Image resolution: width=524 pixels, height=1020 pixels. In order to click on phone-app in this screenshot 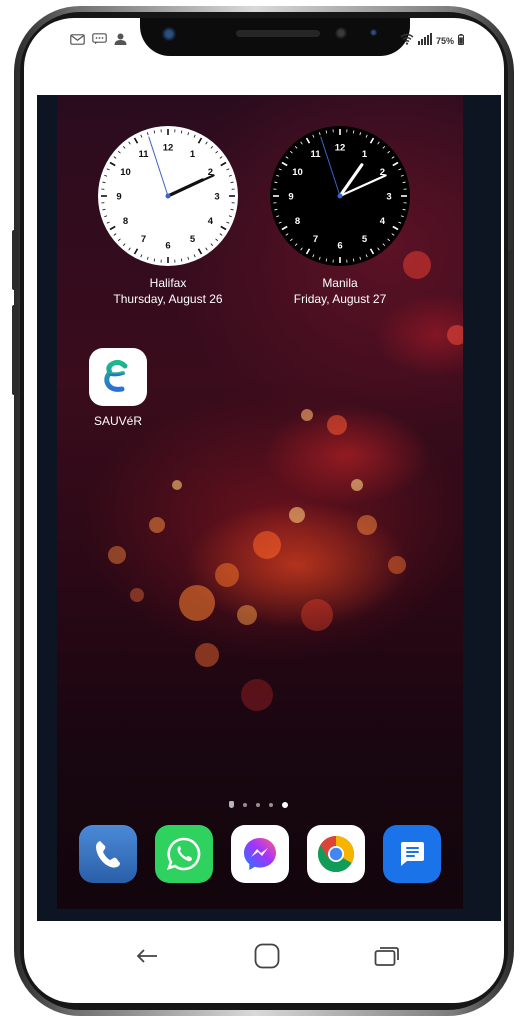, I will do `click(108, 854)`.